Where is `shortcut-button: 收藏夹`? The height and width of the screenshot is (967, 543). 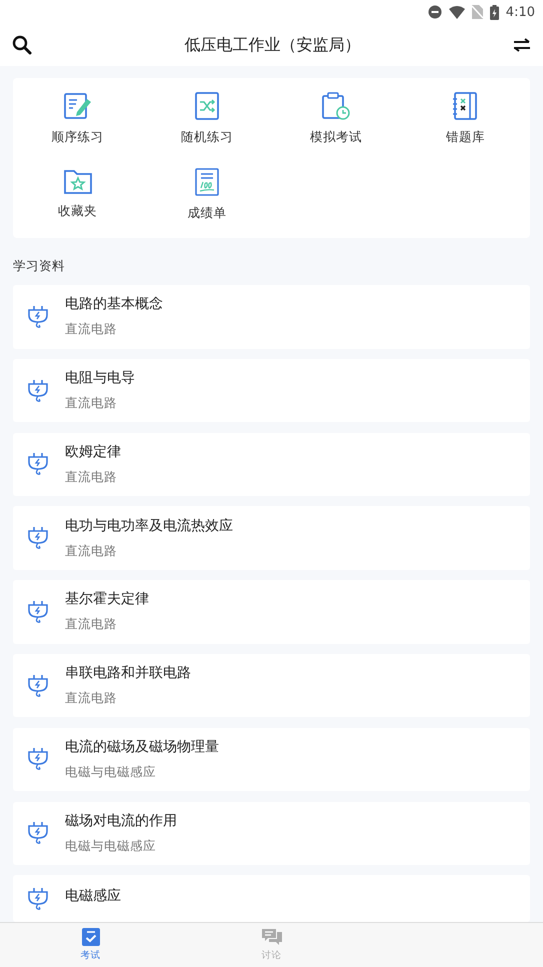 shortcut-button: 收藏夹 is located at coordinates (77, 195).